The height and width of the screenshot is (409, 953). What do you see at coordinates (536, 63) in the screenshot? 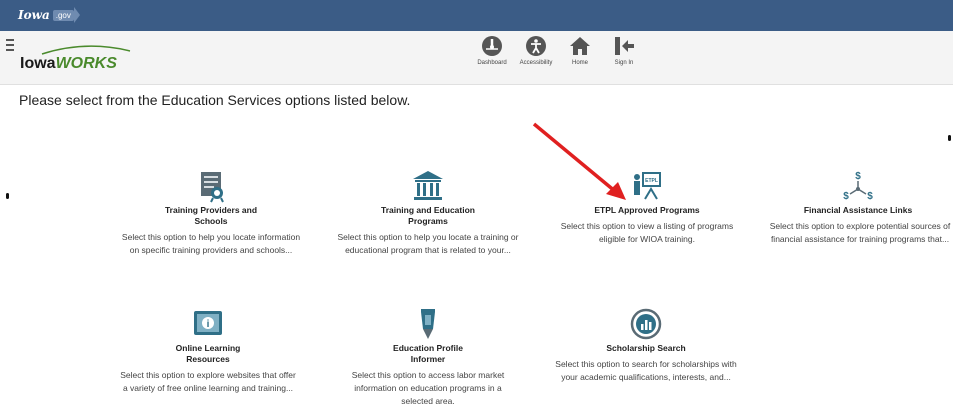
I see `nav-label: Accessibility` at bounding box center [536, 63].